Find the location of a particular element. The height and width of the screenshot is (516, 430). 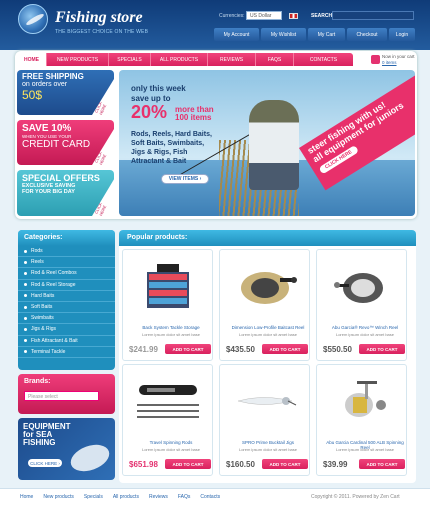

banner-line1: only this week is located at coordinates (158, 88).